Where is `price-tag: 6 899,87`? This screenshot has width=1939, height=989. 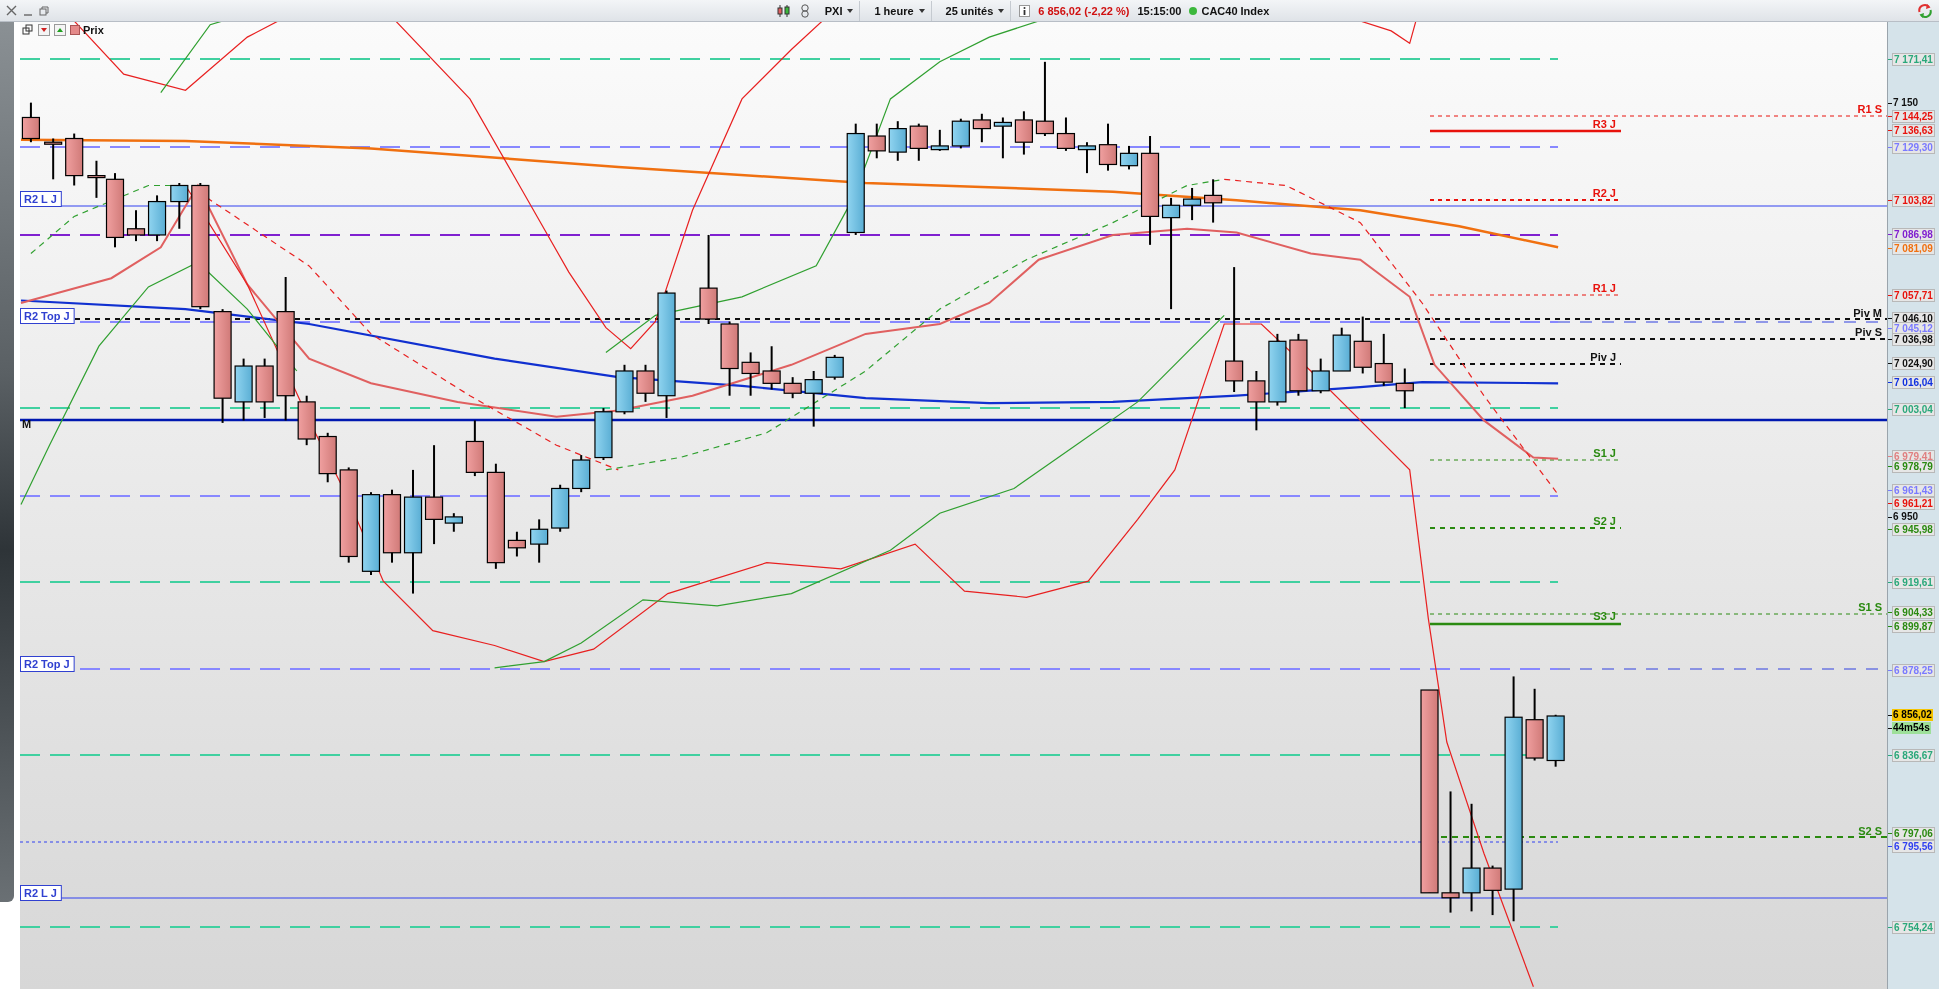 price-tag: 6 899,87 is located at coordinates (1913, 626).